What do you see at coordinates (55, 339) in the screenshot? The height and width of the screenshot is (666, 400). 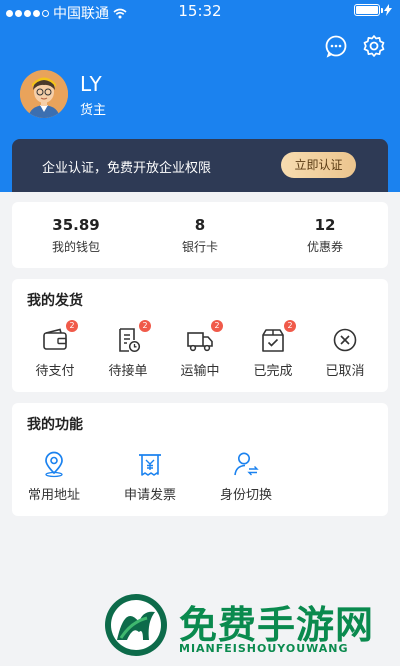 I see `wallet-icon` at bounding box center [55, 339].